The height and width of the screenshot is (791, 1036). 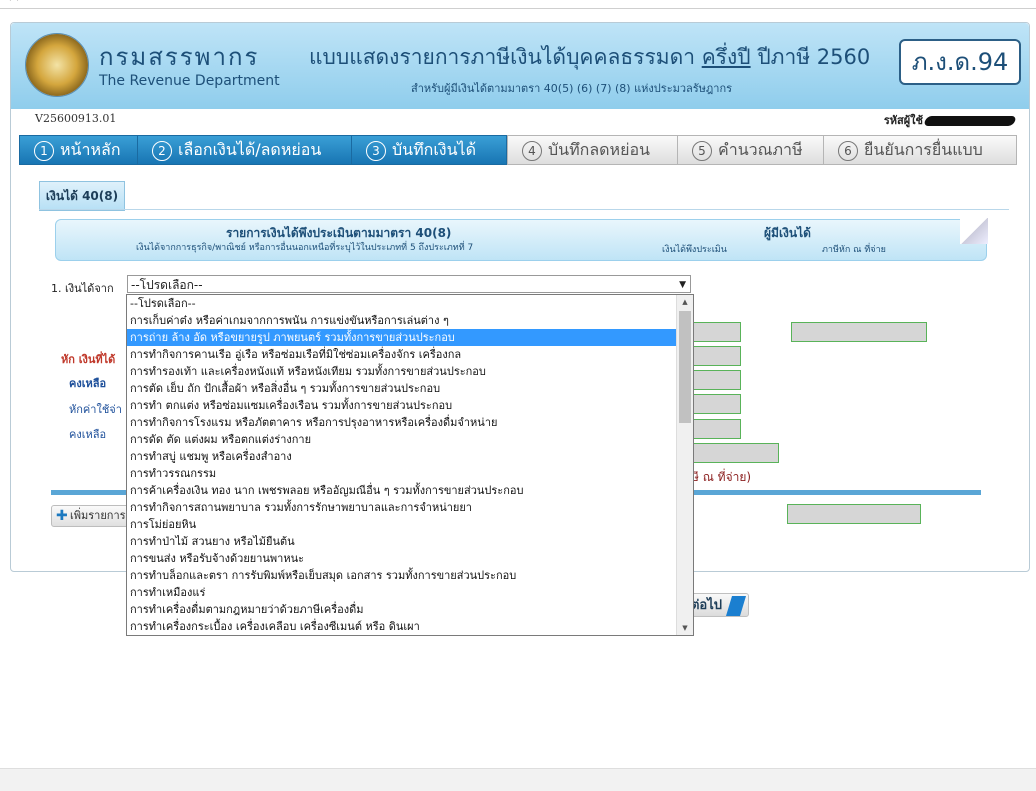 What do you see at coordinates (376, 151) in the screenshot?
I see `step-number: 3` at bounding box center [376, 151].